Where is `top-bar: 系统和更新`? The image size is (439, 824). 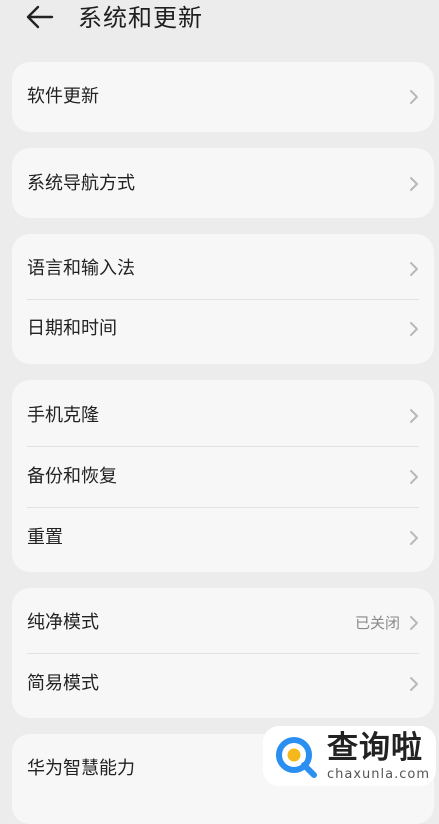
top-bar: 系统和更新 is located at coordinates (219, 21).